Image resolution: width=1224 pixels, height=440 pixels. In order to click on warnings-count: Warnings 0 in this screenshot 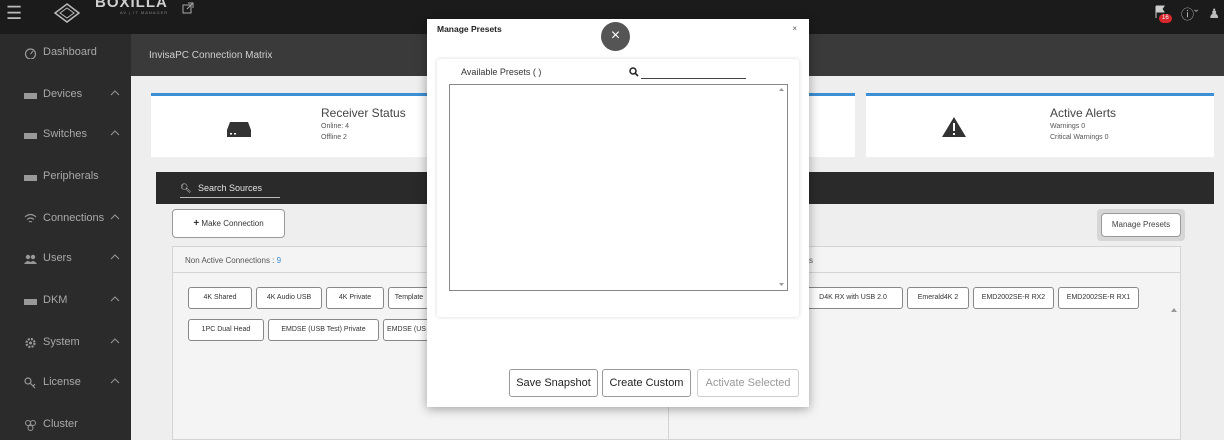, I will do `click(1068, 126)`.